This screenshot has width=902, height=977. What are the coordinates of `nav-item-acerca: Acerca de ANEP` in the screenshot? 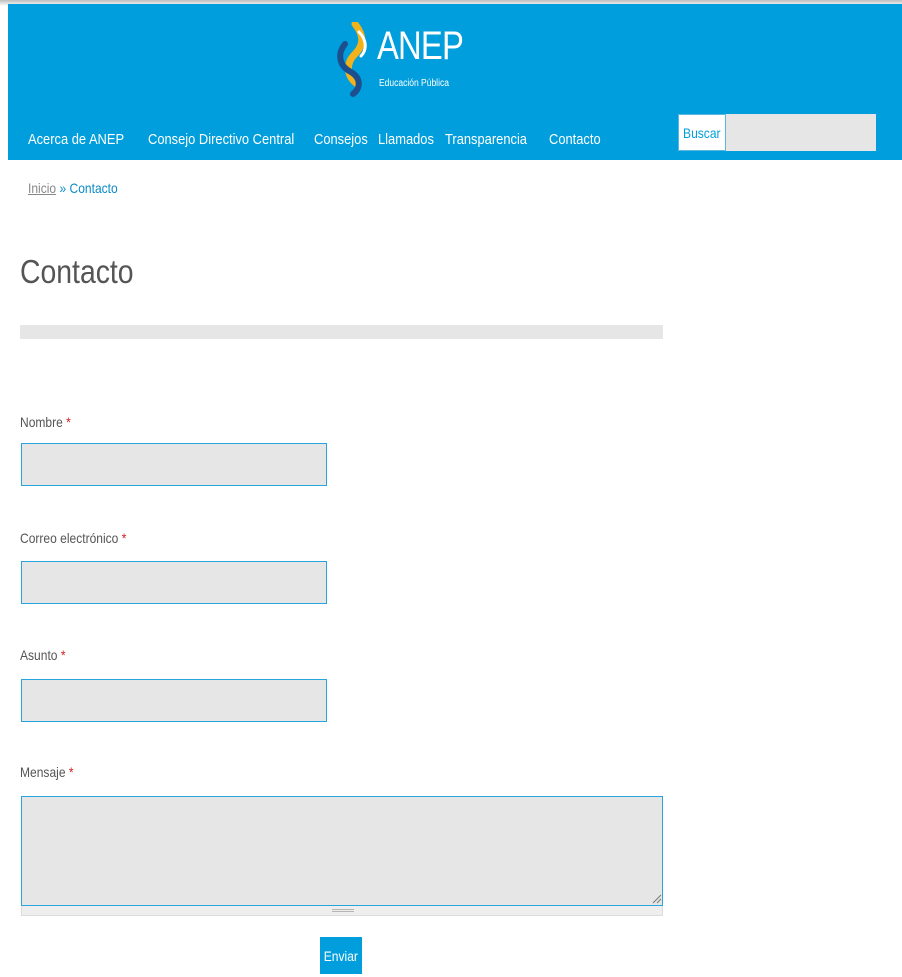 It's located at (76, 139).